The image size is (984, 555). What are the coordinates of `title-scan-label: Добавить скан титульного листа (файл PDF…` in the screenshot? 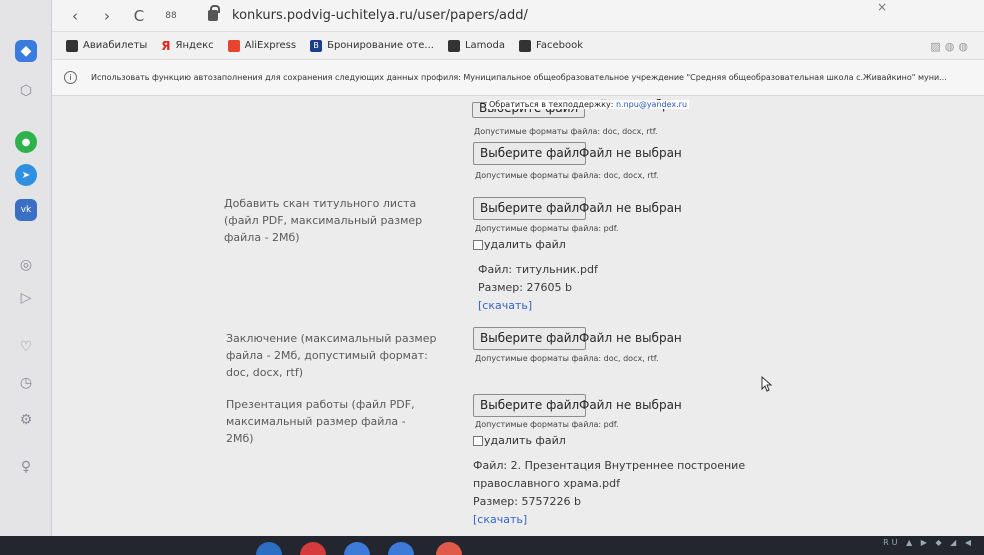 It's located at (323, 220).